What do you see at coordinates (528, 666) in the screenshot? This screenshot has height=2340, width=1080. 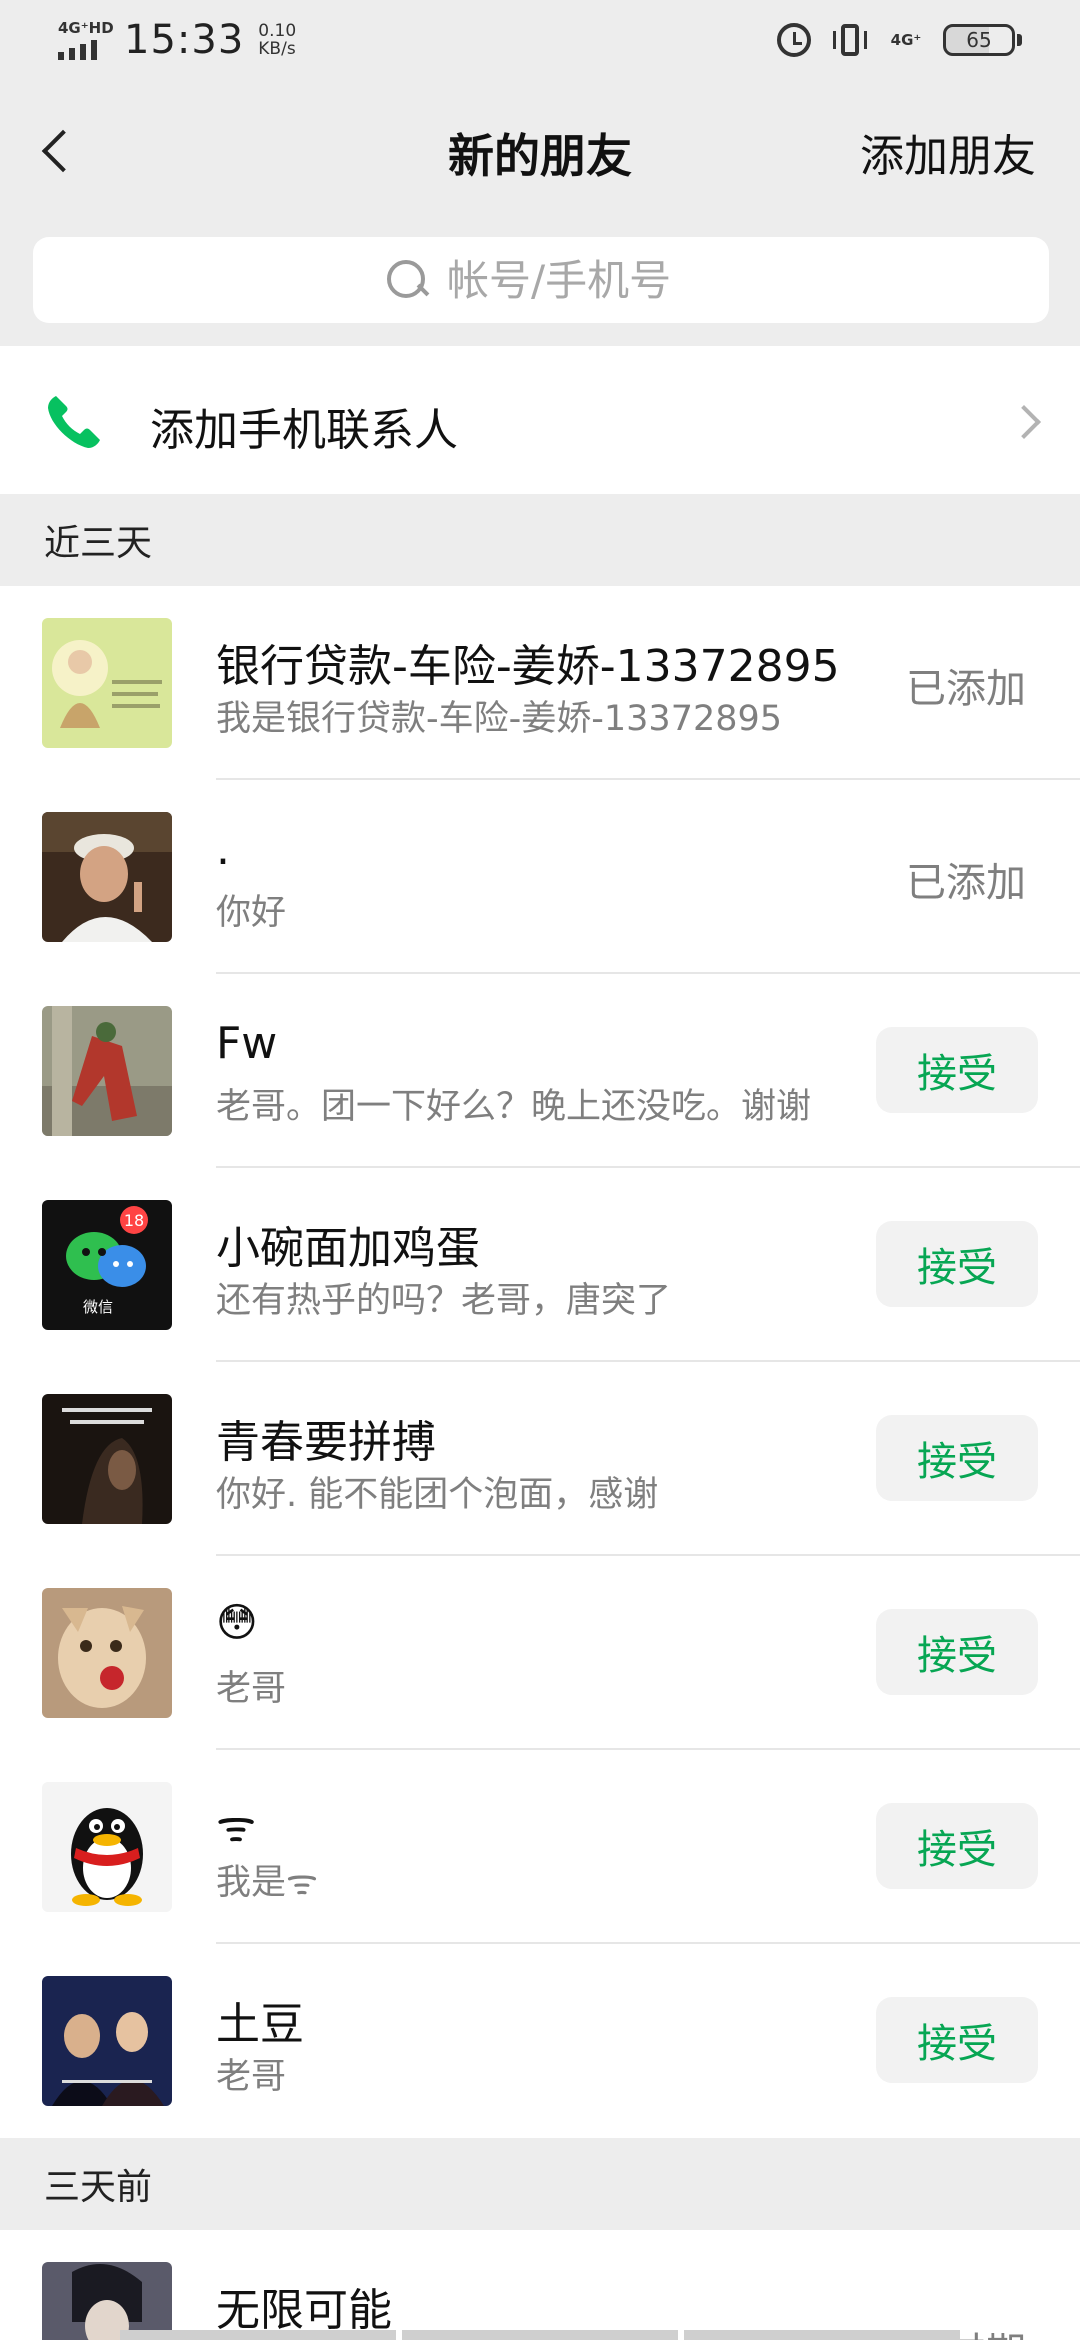 I see `contact-name: 银行贷款-车险-姜娇-13372895` at bounding box center [528, 666].